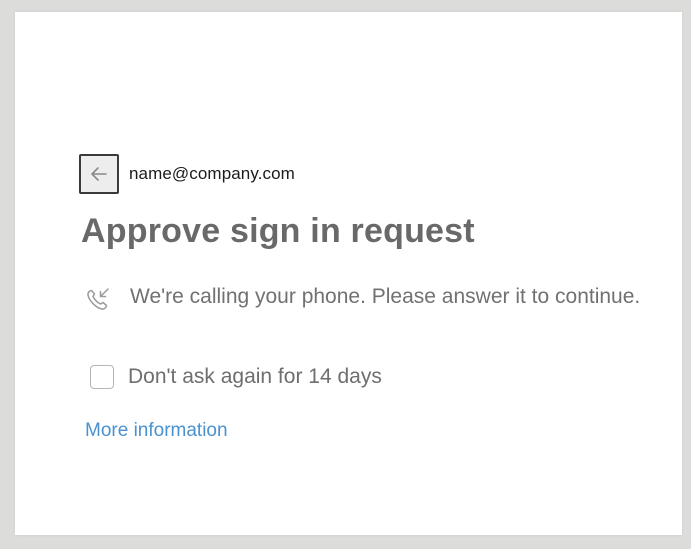 The width and height of the screenshot is (691, 549). I want to click on back-button, so click(99, 174).